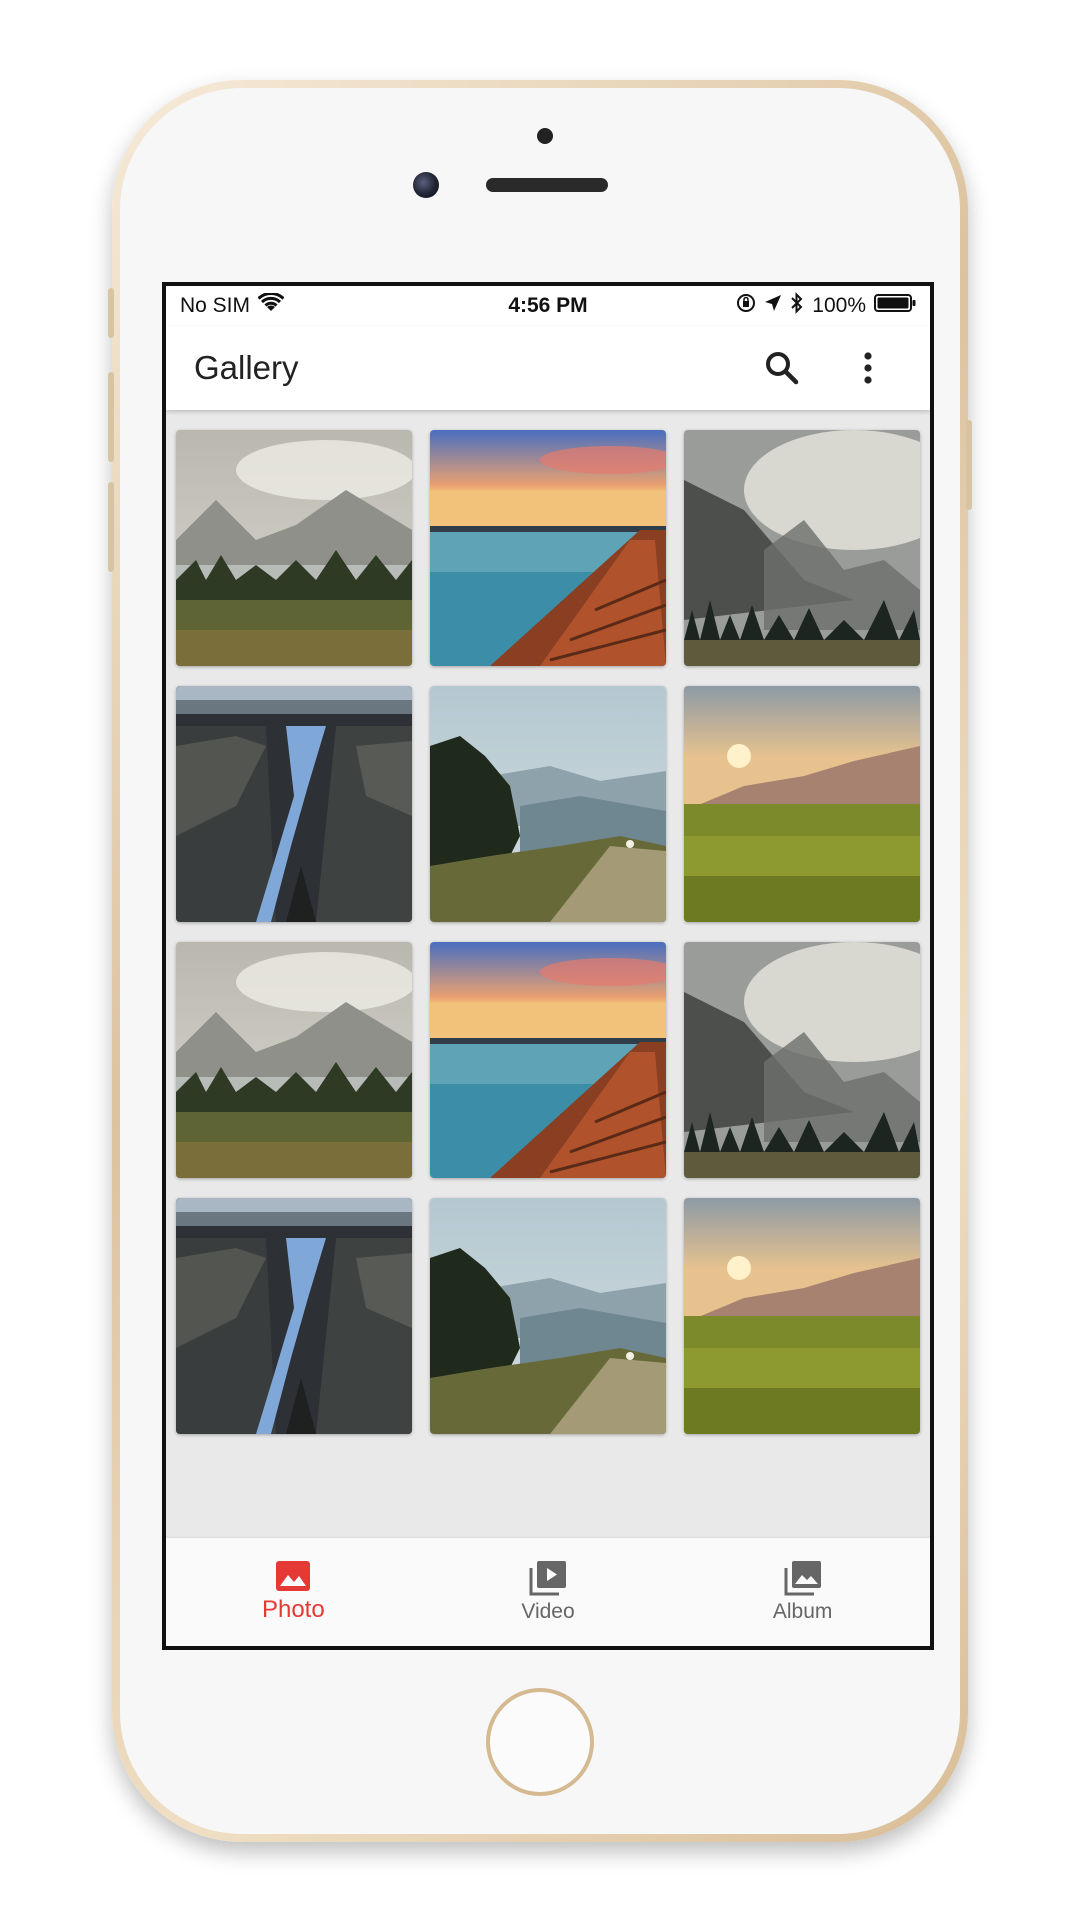 This screenshot has width=1080, height=1920. I want to click on earpiece-speaker, so click(547, 185).